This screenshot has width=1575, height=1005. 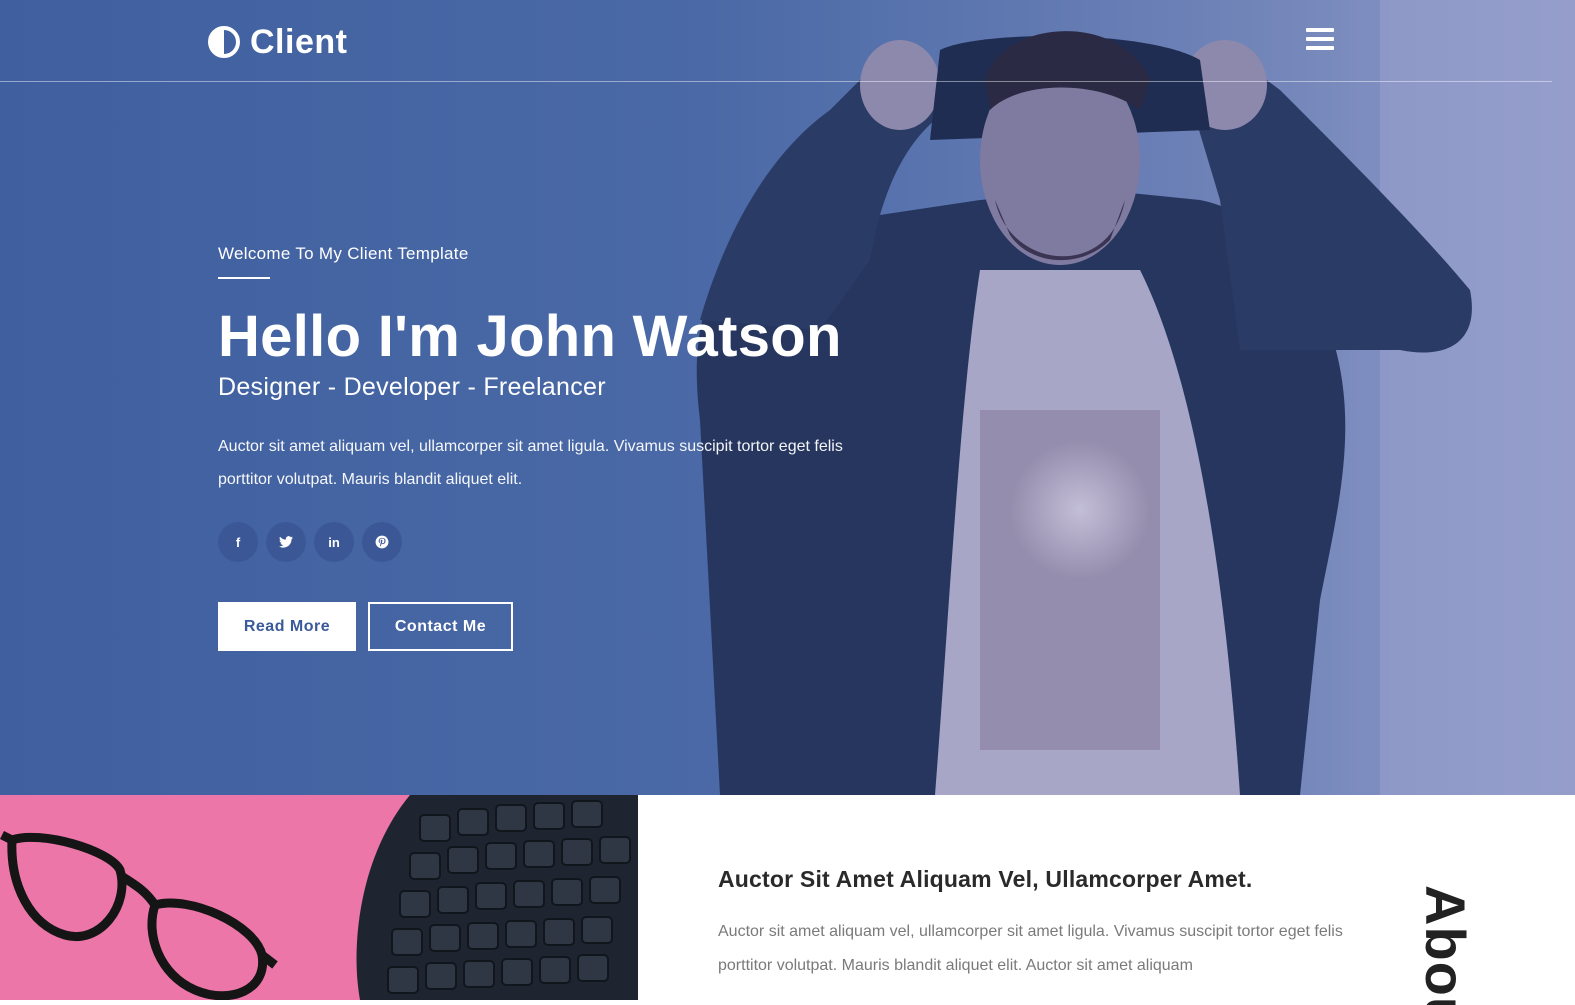 I want to click on welcome-text: Welcome To My Client Template, so click(x=343, y=253).